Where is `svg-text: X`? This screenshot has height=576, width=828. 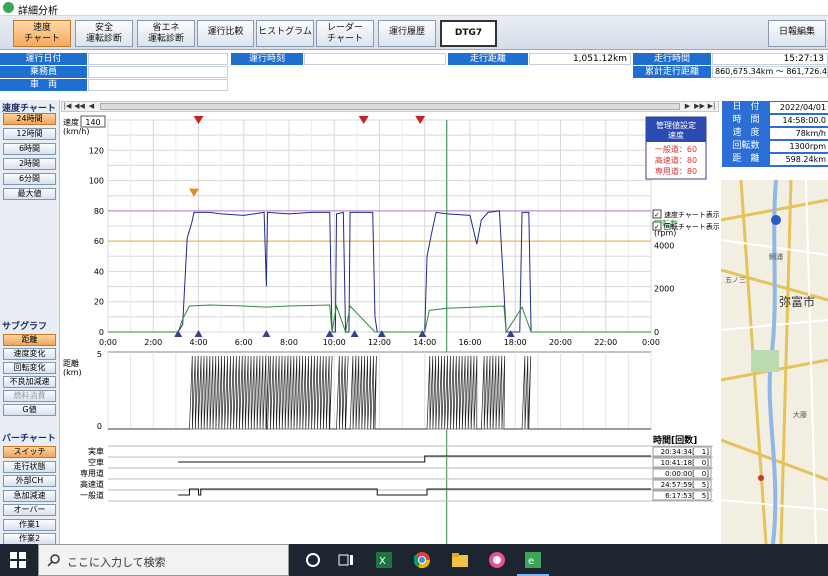 svg-text: X is located at coordinates (382, 561).